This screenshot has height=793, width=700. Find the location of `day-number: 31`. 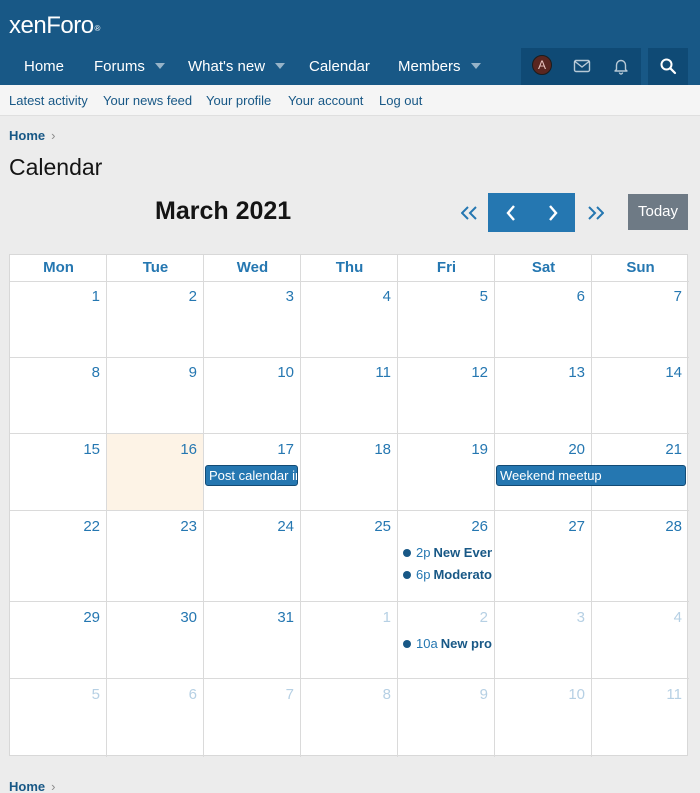

day-number: 31 is located at coordinates (285, 617).